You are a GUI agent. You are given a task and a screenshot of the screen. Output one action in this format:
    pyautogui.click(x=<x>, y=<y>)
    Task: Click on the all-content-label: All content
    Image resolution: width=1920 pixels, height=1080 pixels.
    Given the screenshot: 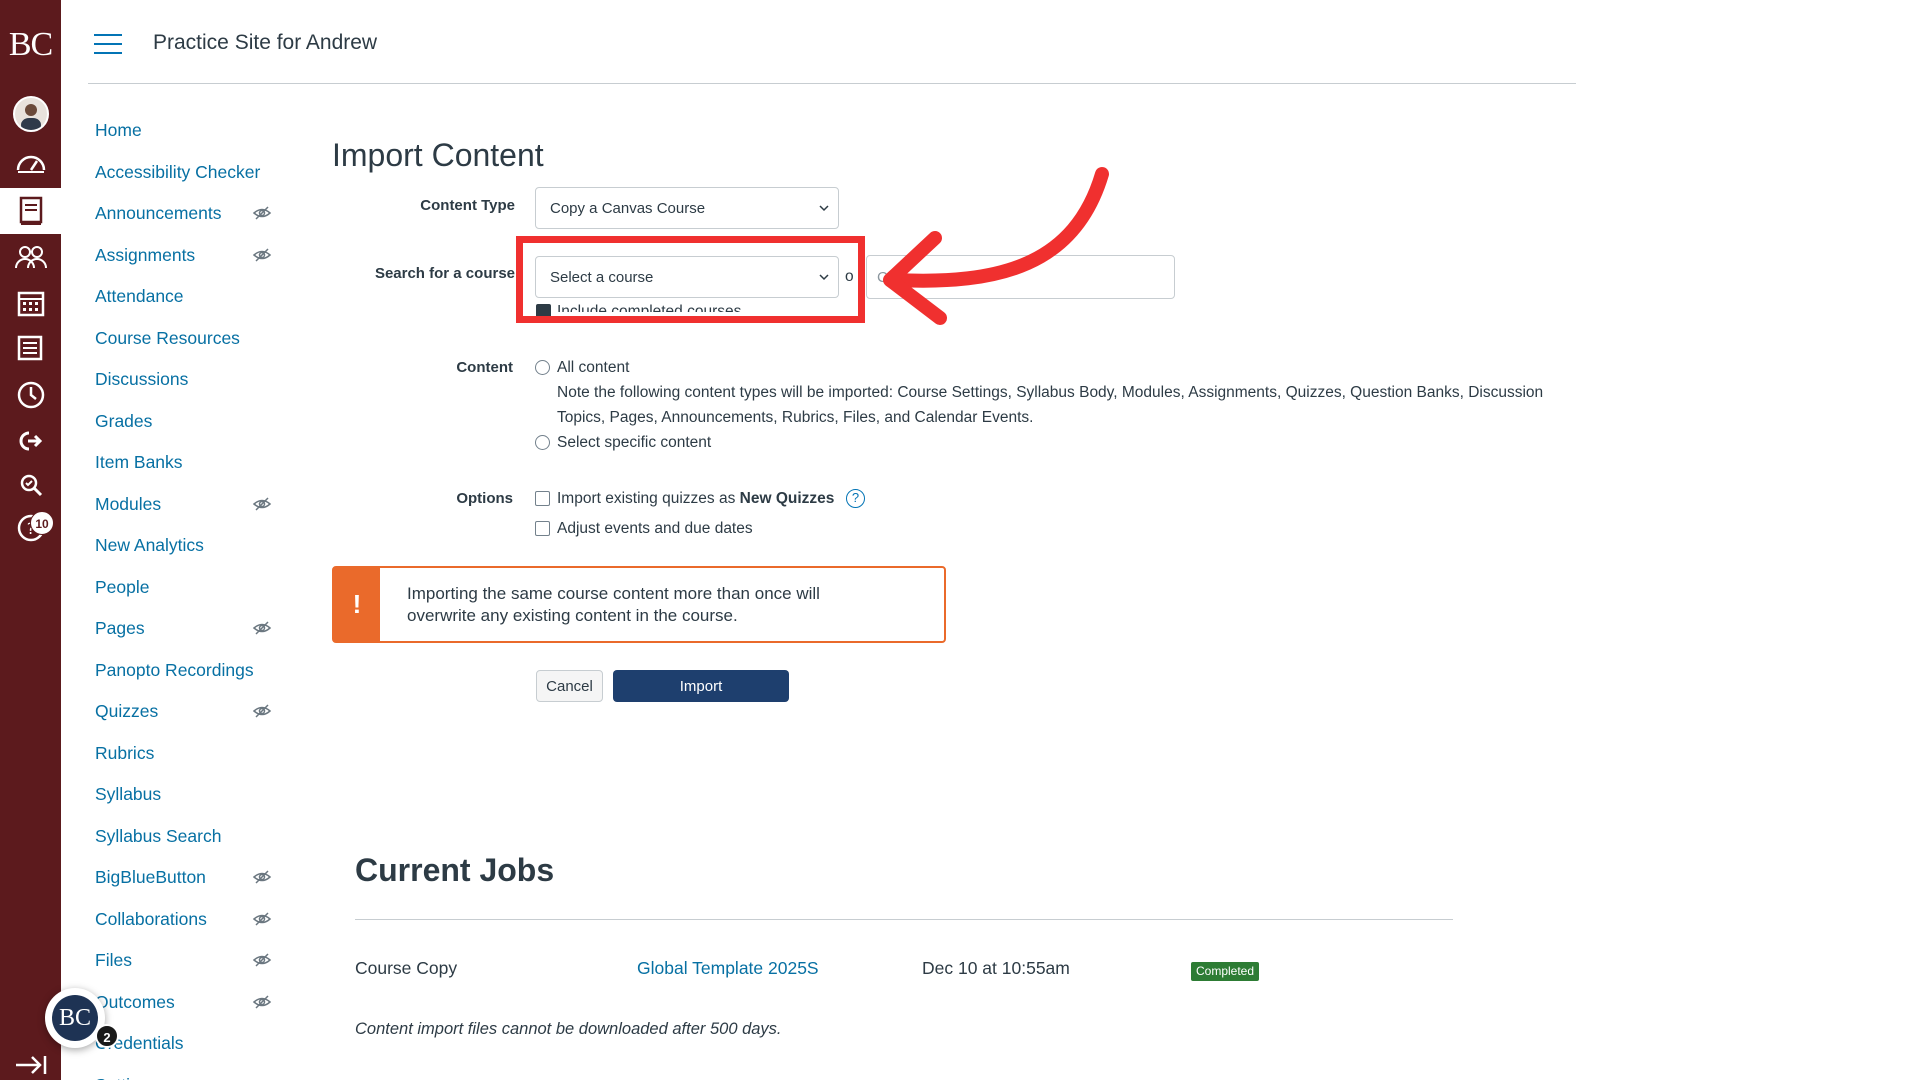 What is the action you would take?
    pyautogui.click(x=593, y=367)
    